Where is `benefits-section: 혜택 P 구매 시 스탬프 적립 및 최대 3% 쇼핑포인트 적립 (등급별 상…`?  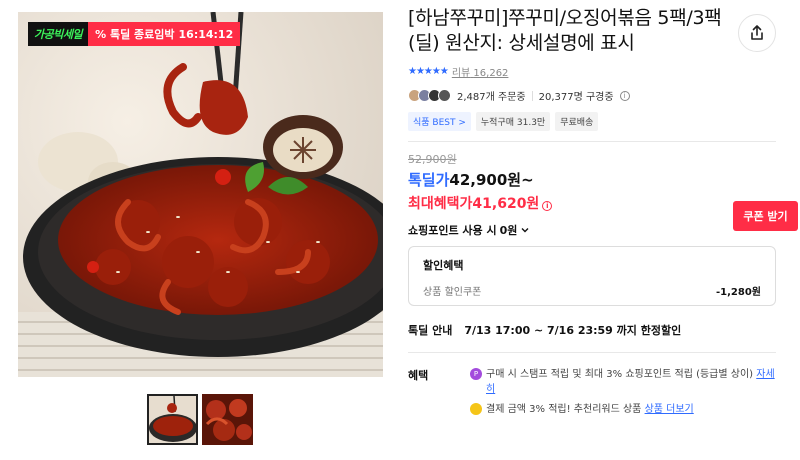 benefits-section: 혜택 P 구매 시 스탬프 적립 및 최대 3% 쇼핑포인트 적립 (등급별 상… is located at coordinates (592, 394).